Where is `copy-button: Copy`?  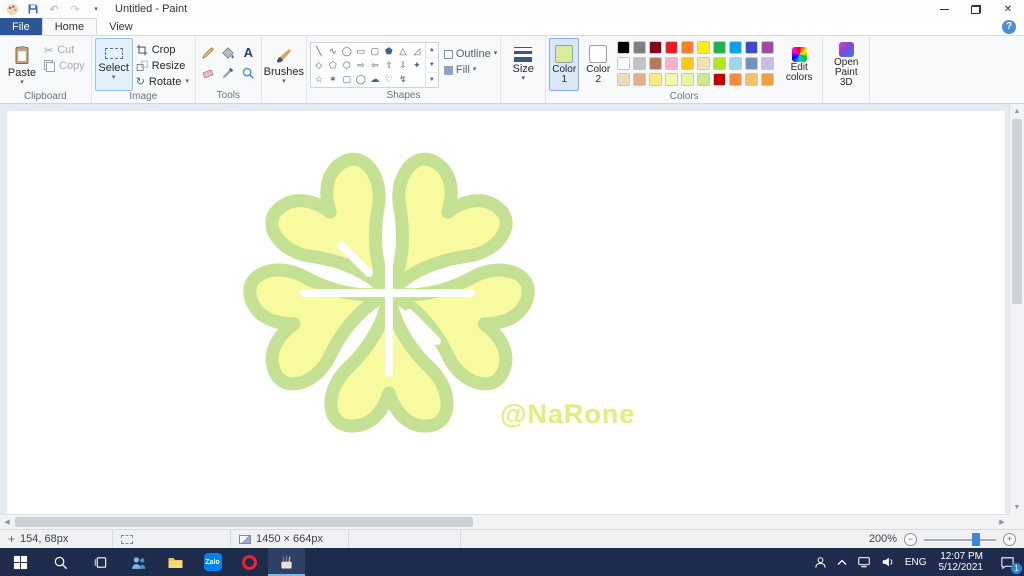
copy-button: Copy is located at coordinates (64, 66).